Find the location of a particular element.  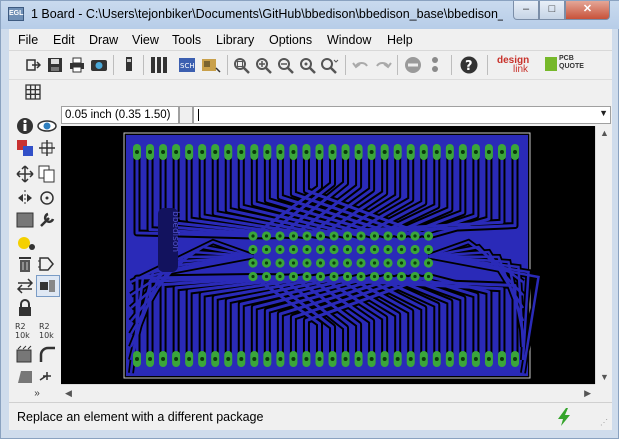

save-icon is located at coordinates (55, 65).